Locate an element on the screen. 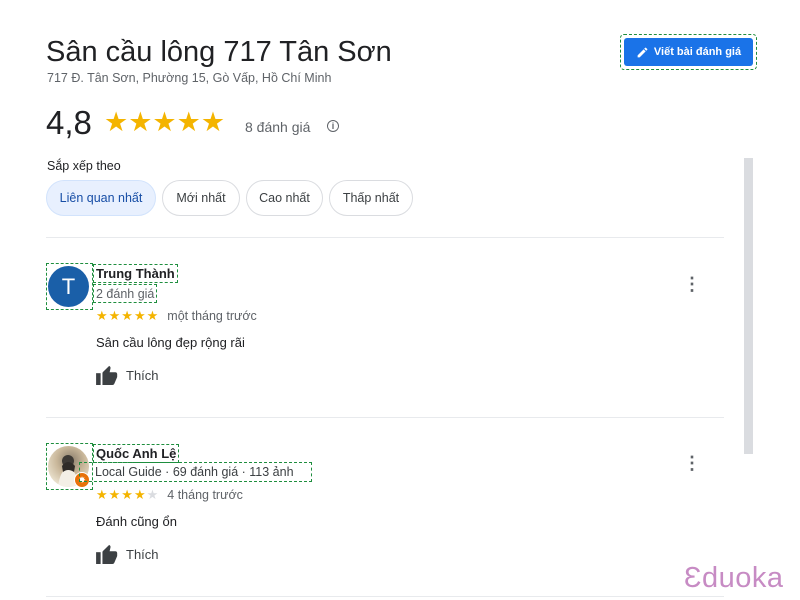 The width and height of the screenshot is (800, 600). reviewer-avatar: T is located at coordinates (69, 286).